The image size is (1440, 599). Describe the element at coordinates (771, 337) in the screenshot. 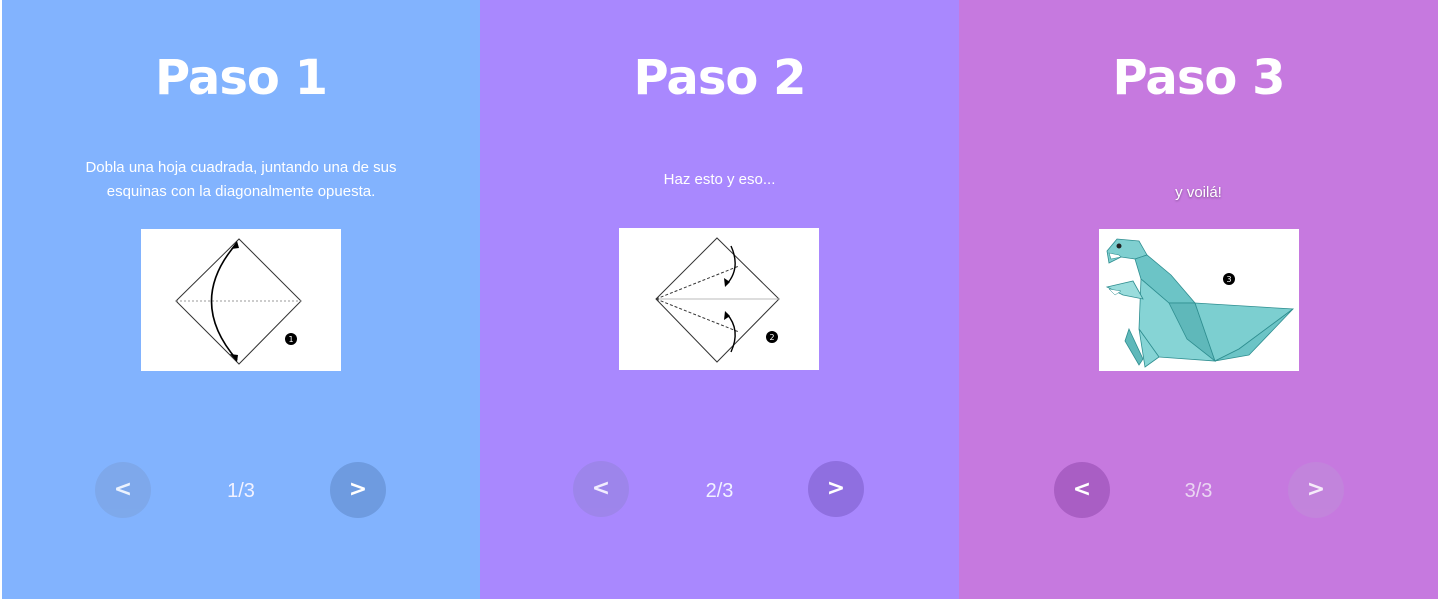

I see `step-badge: 2` at that location.